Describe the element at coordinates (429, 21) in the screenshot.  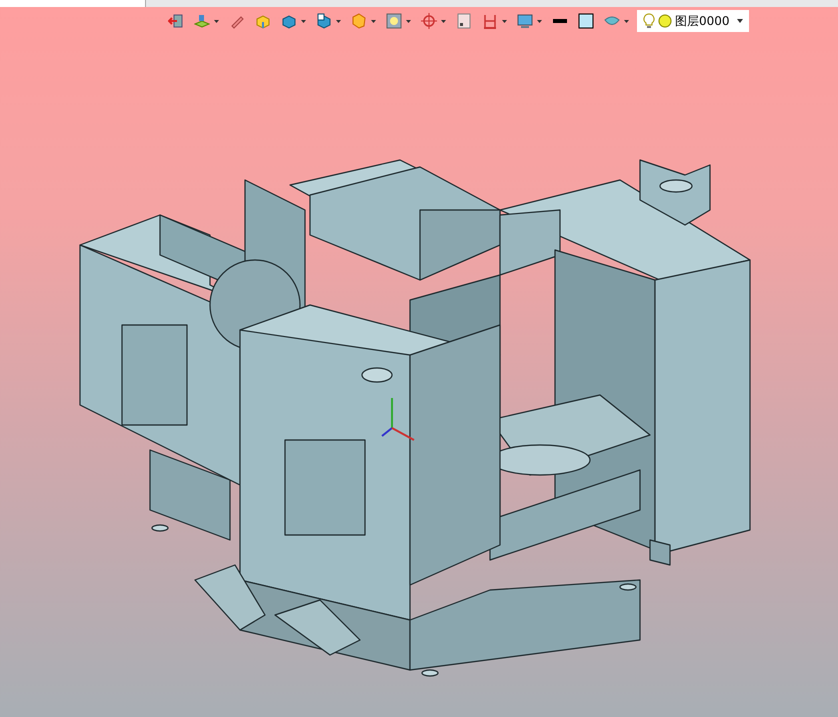
I see `cross-icon` at that location.